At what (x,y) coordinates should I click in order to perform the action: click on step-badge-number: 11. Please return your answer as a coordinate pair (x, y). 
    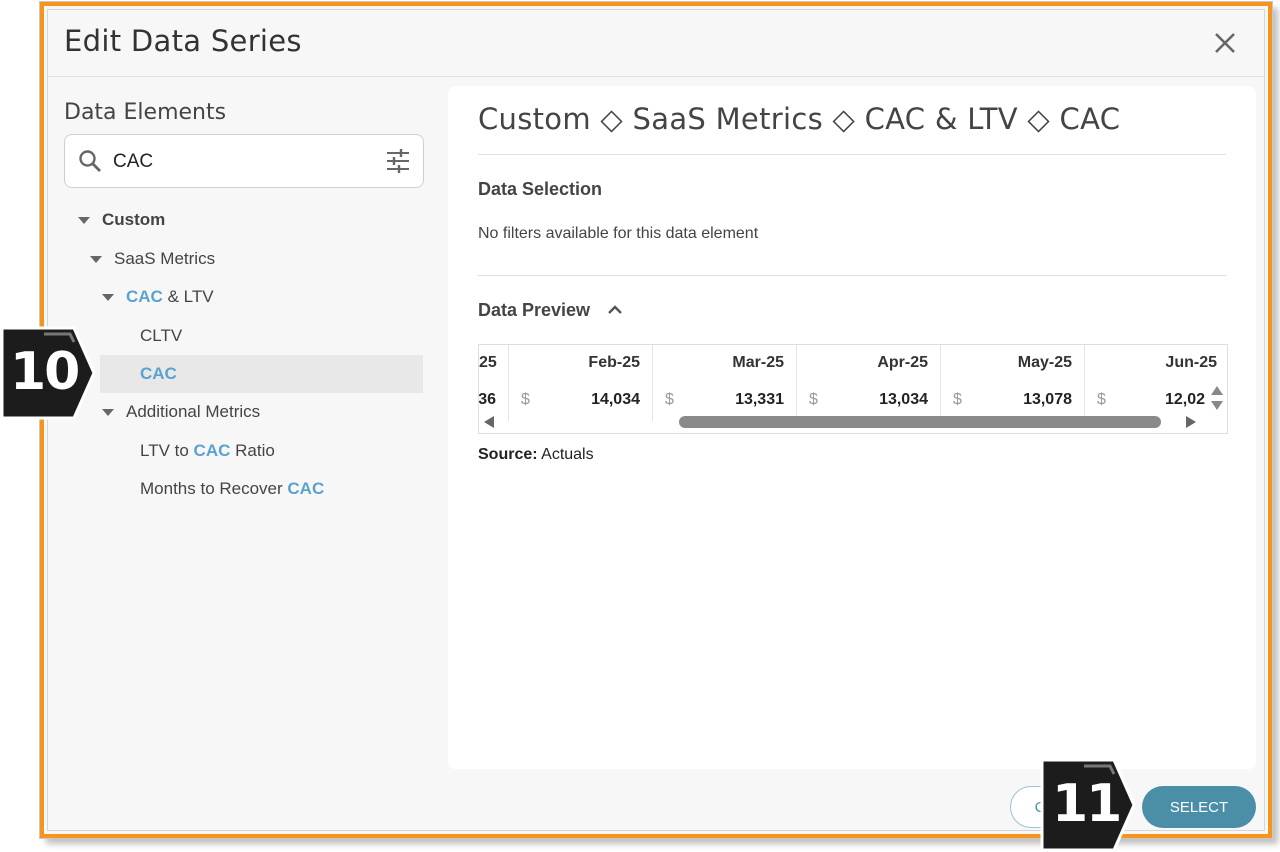
    Looking at the image, I should click on (1087, 804).